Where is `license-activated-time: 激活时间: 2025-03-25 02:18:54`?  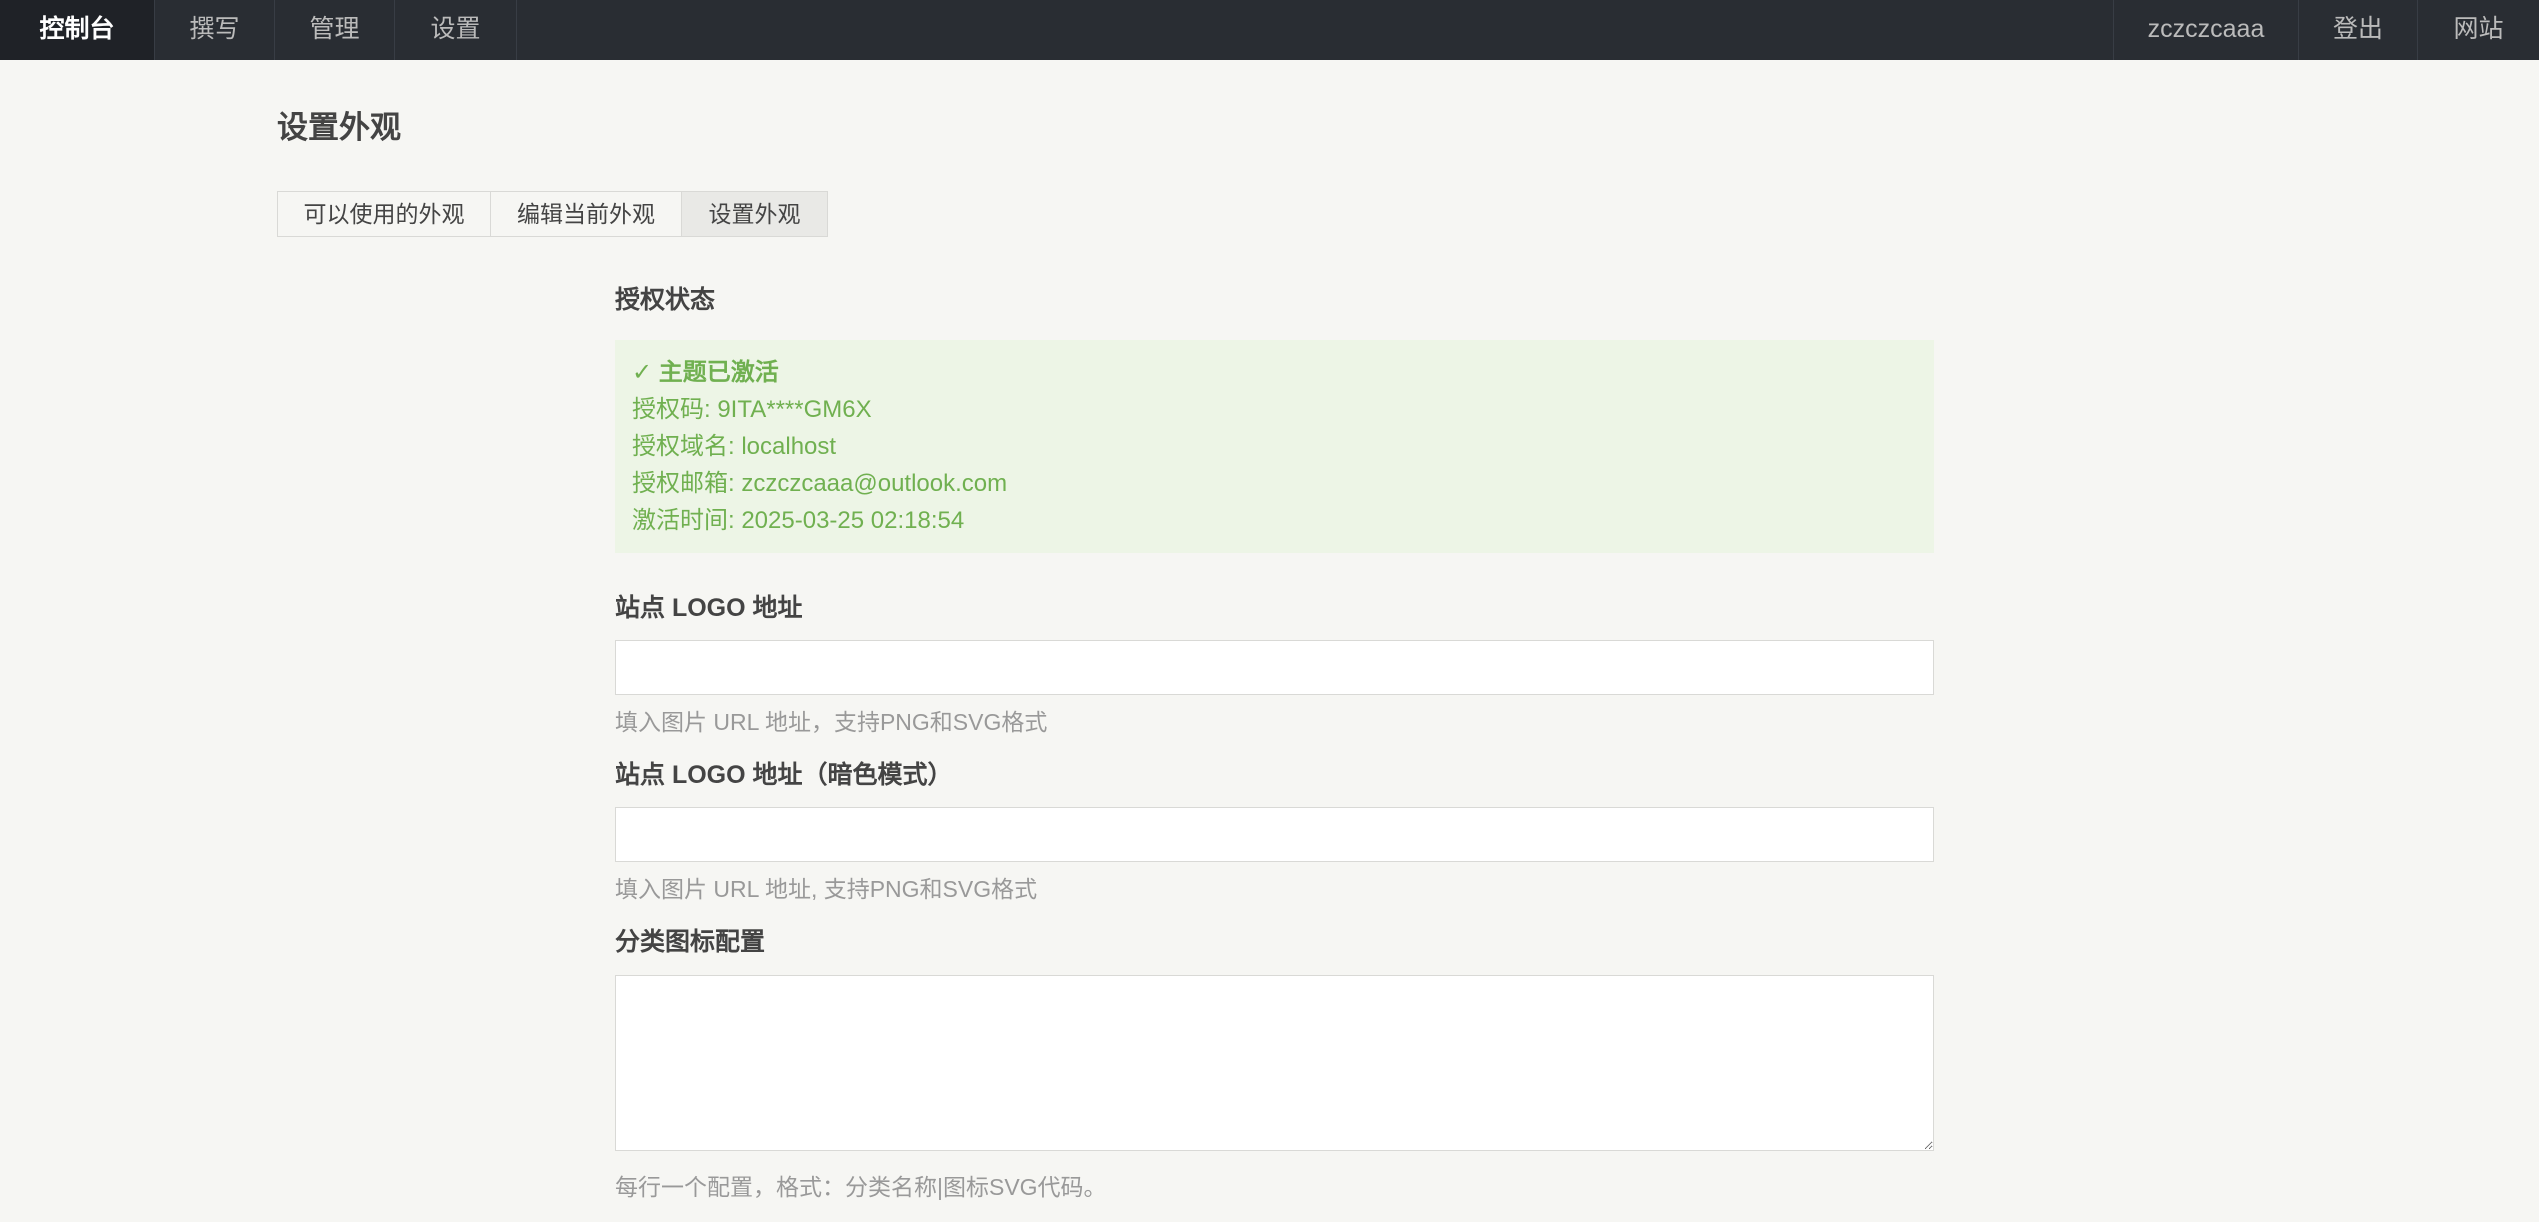 license-activated-time: 激活时间: 2025-03-25 02:18:54 is located at coordinates (798, 520).